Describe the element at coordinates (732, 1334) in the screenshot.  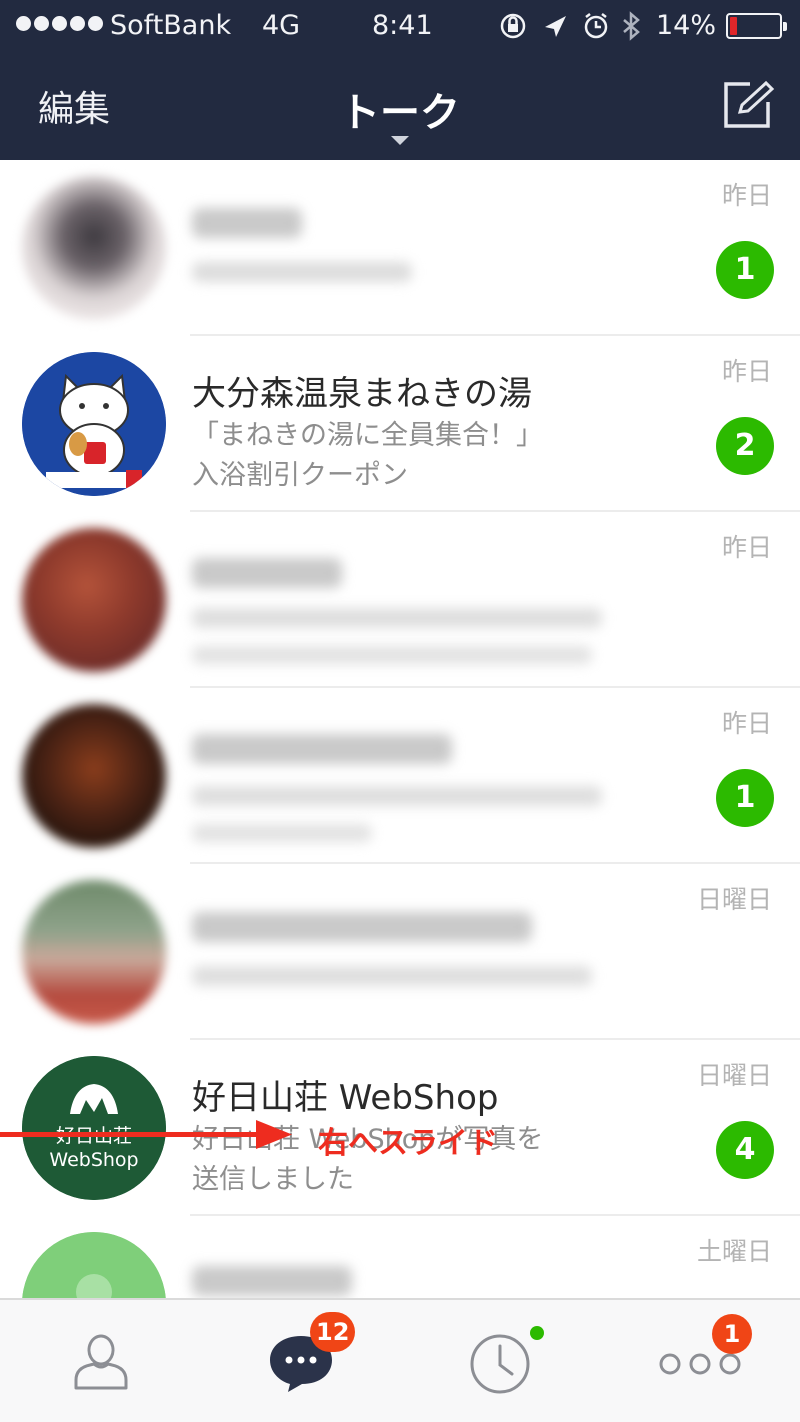
I see `more-unread-badge: 1` at that location.